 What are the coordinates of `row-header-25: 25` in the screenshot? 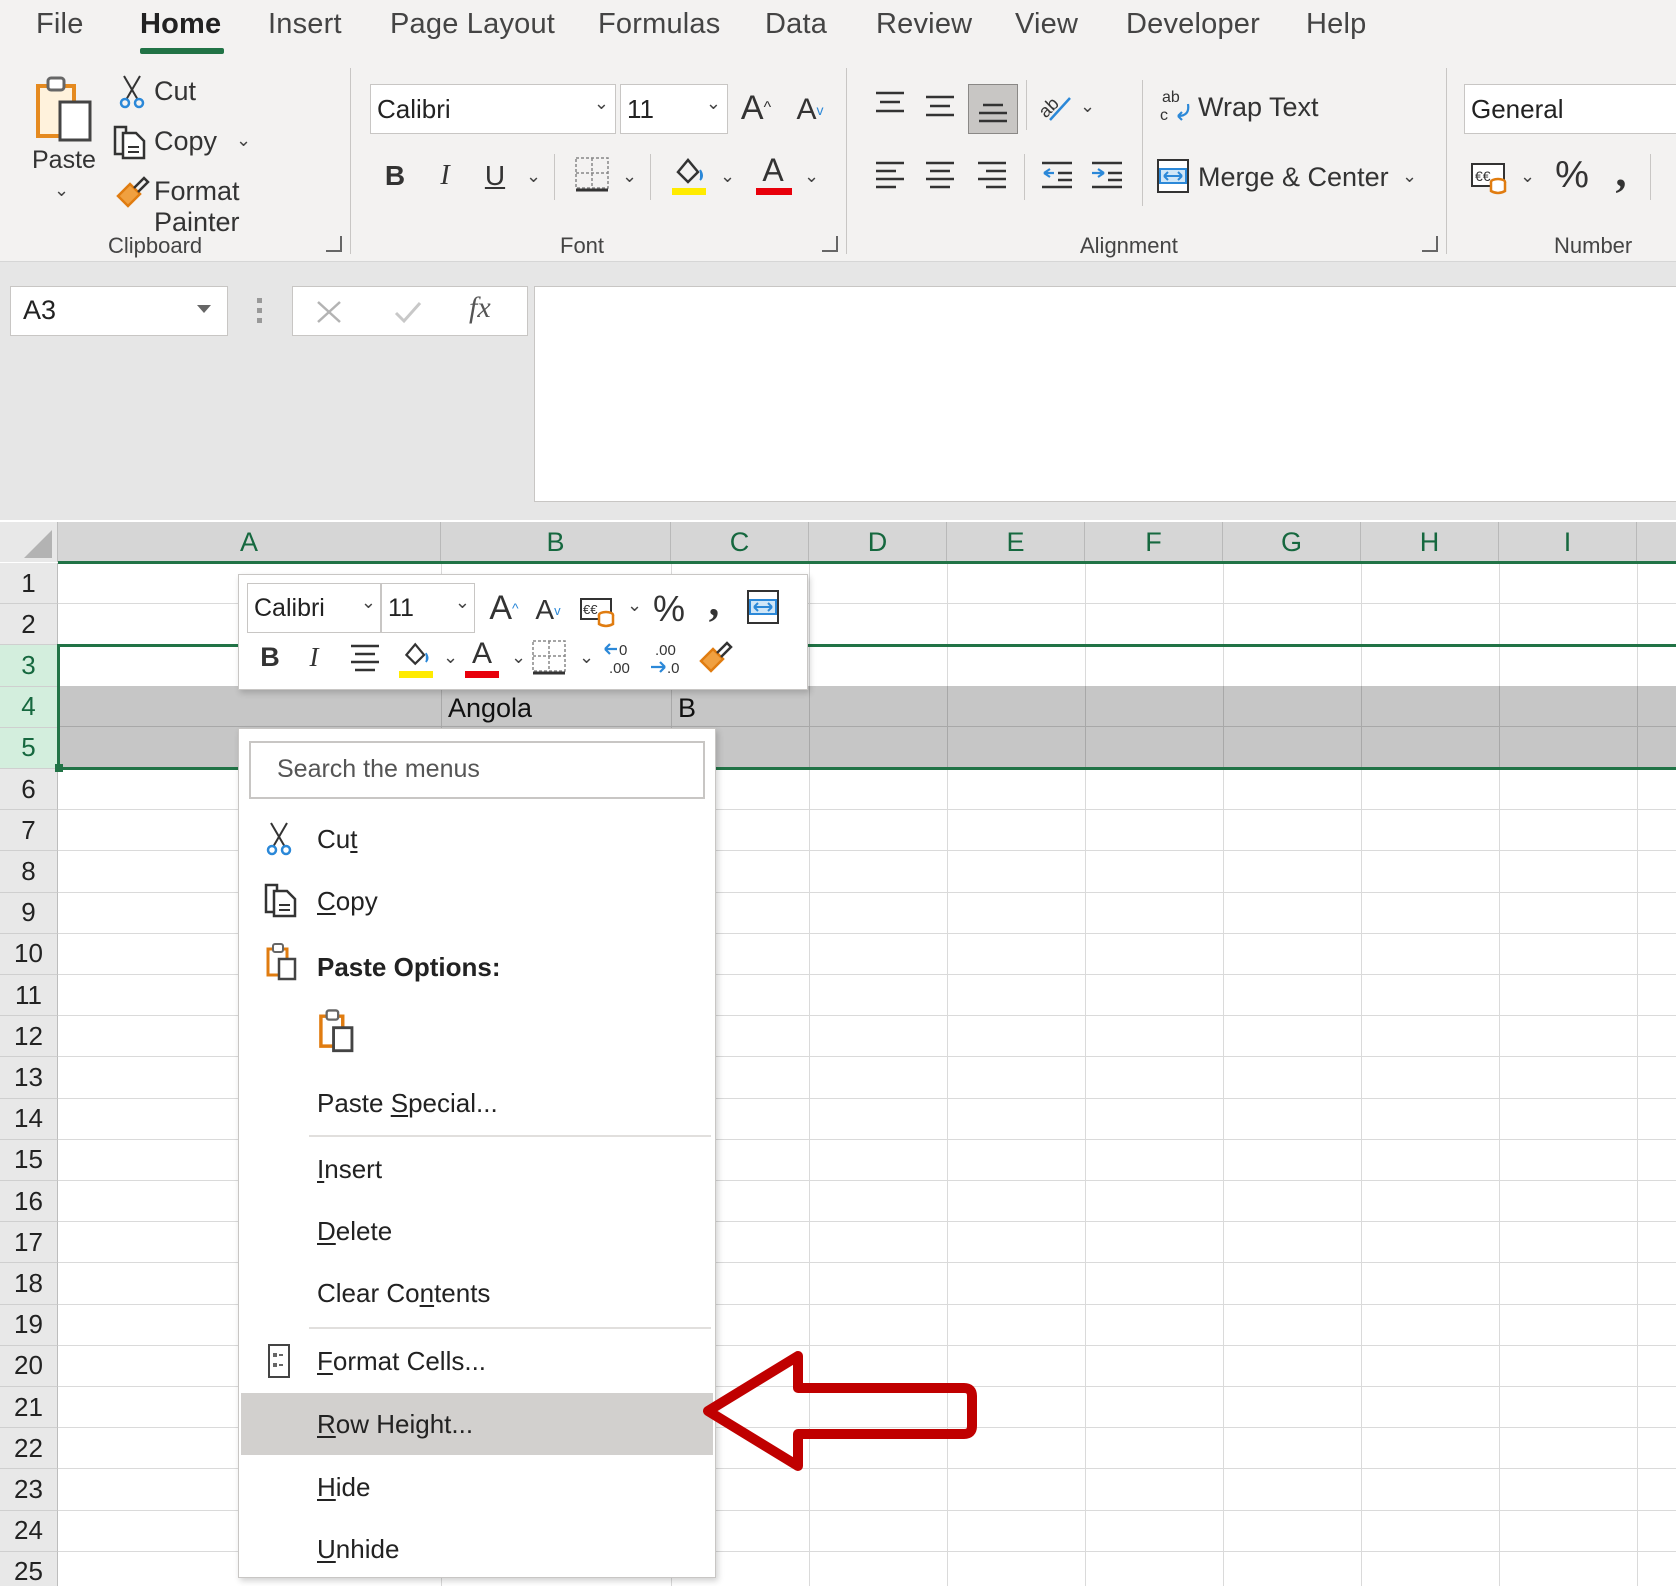 It's located at (29, 1568).